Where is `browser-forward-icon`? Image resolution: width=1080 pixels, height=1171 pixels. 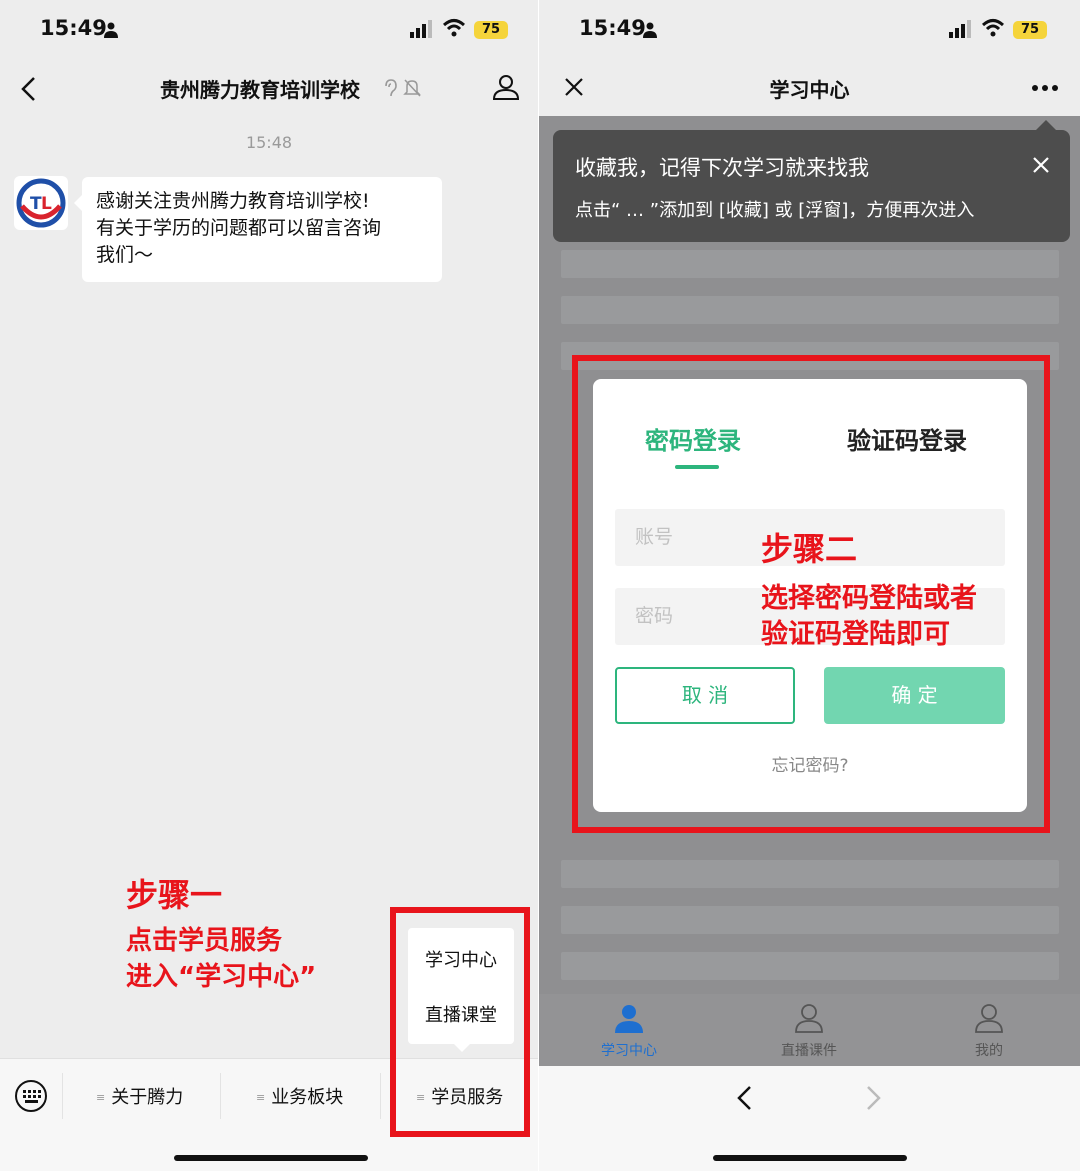 browser-forward-icon is located at coordinates (873, 1098).